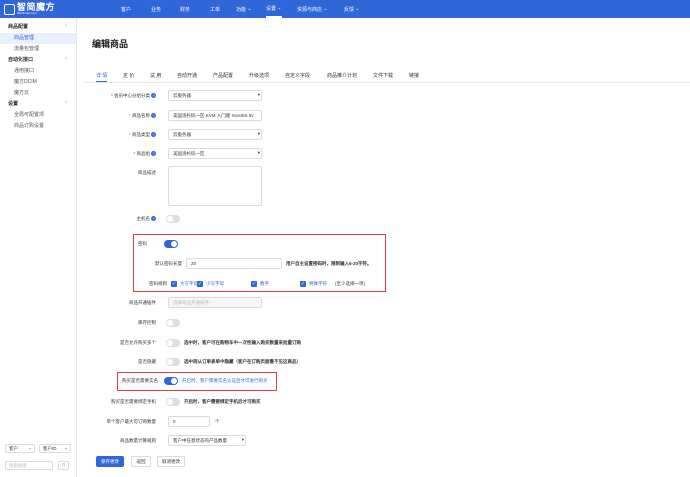 The width and height of the screenshot is (690, 477). What do you see at coordinates (38, 27) in the screenshot?
I see `sidebar-group-product-config: 商品配置 ⌃` at bounding box center [38, 27].